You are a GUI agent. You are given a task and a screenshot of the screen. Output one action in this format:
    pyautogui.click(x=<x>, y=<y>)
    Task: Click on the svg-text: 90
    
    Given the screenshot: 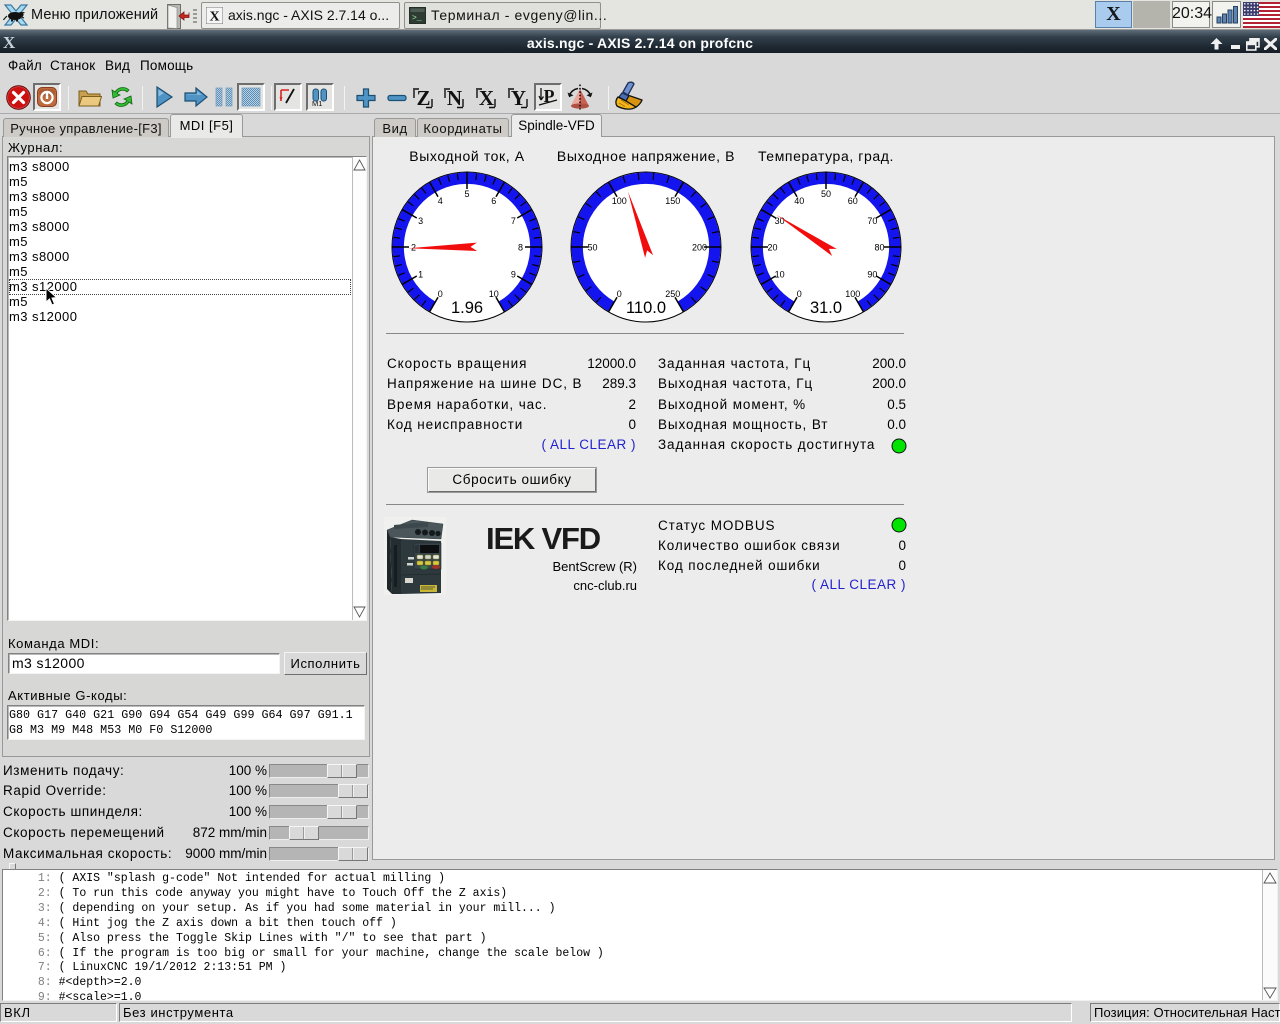 What is the action you would take?
    pyautogui.click(x=872, y=274)
    